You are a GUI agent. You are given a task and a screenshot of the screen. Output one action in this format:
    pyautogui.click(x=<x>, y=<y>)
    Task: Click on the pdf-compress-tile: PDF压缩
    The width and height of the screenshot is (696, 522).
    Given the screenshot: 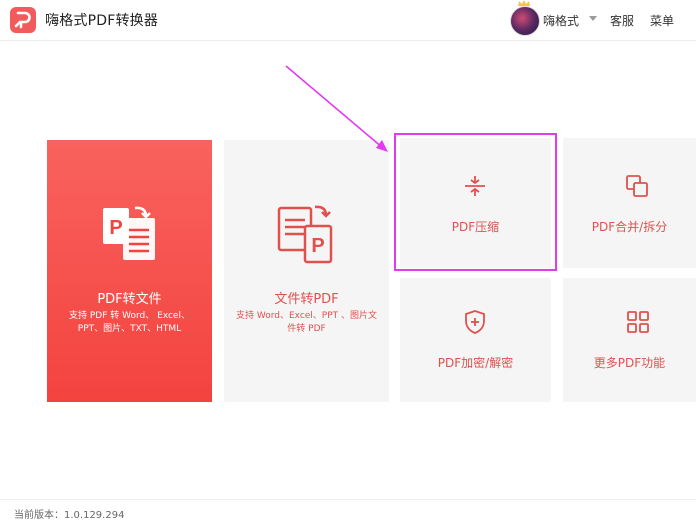 What is the action you would take?
    pyautogui.click(x=475, y=203)
    